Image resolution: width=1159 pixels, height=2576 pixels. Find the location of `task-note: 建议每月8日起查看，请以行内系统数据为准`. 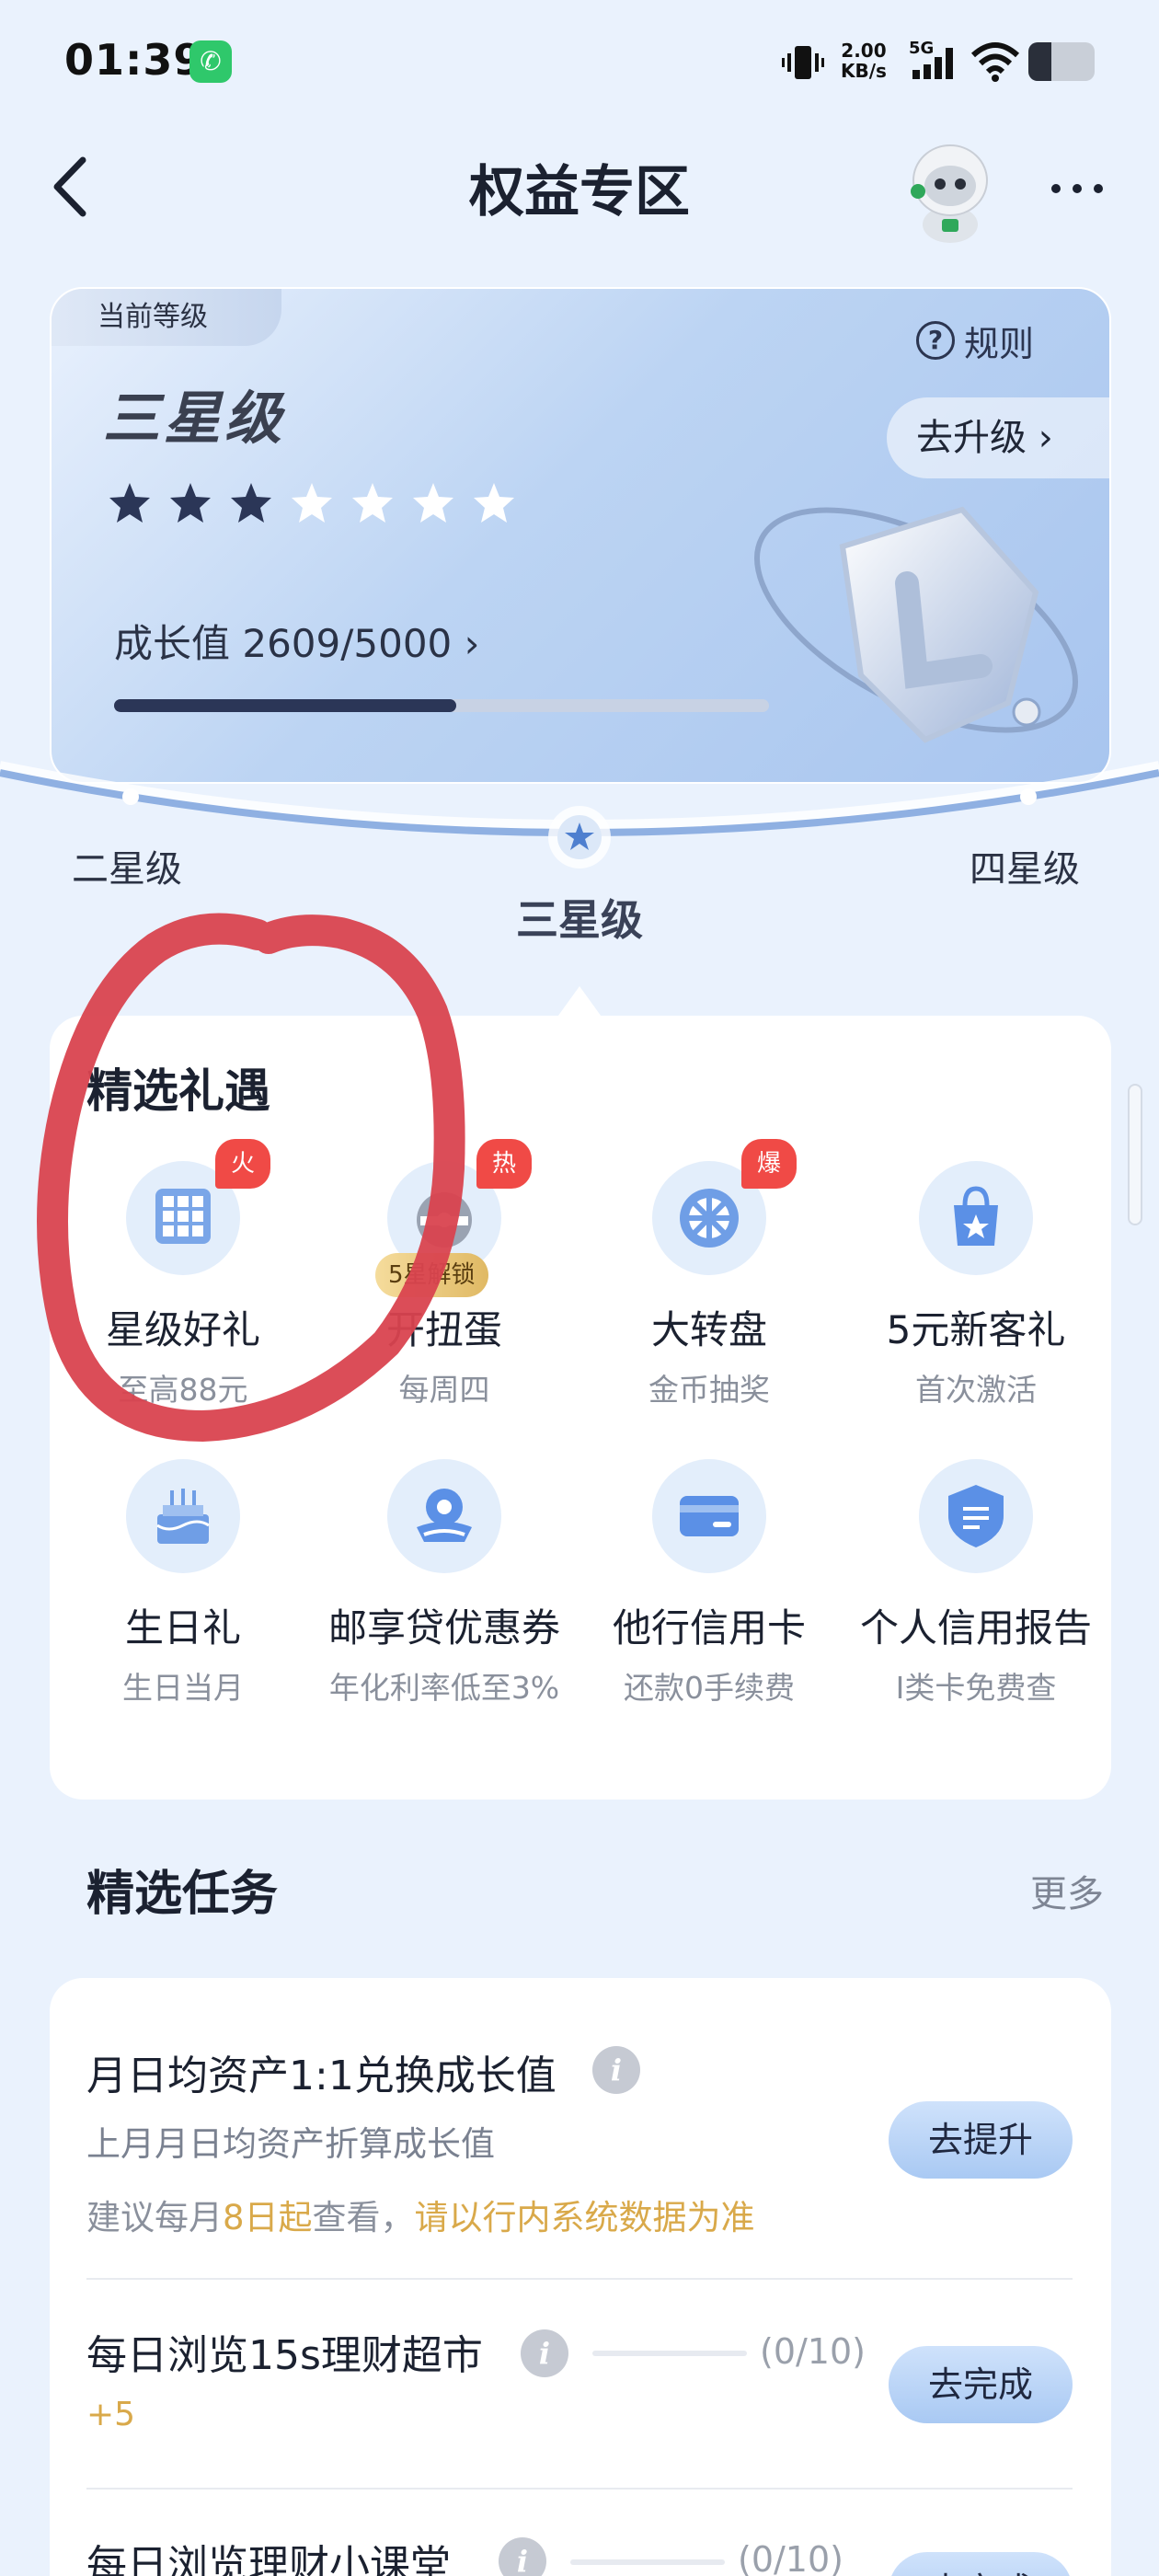

task-note: 建议每月8日起查看，请以行内系统数据为准 is located at coordinates (420, 2214).